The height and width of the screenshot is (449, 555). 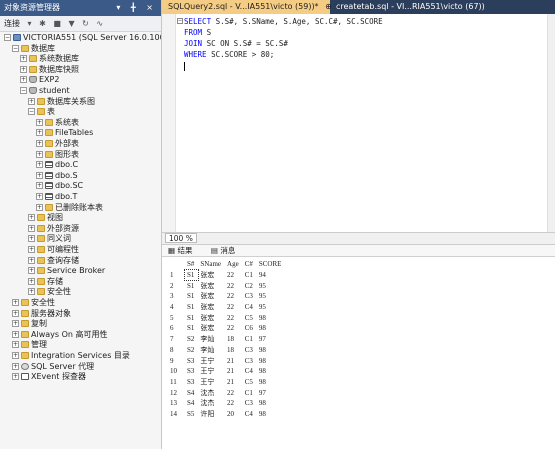 What do you see at coordinates (271, 275) in the screenshot?
I see `grid-cell: 94` at bounding box center [271, 275].